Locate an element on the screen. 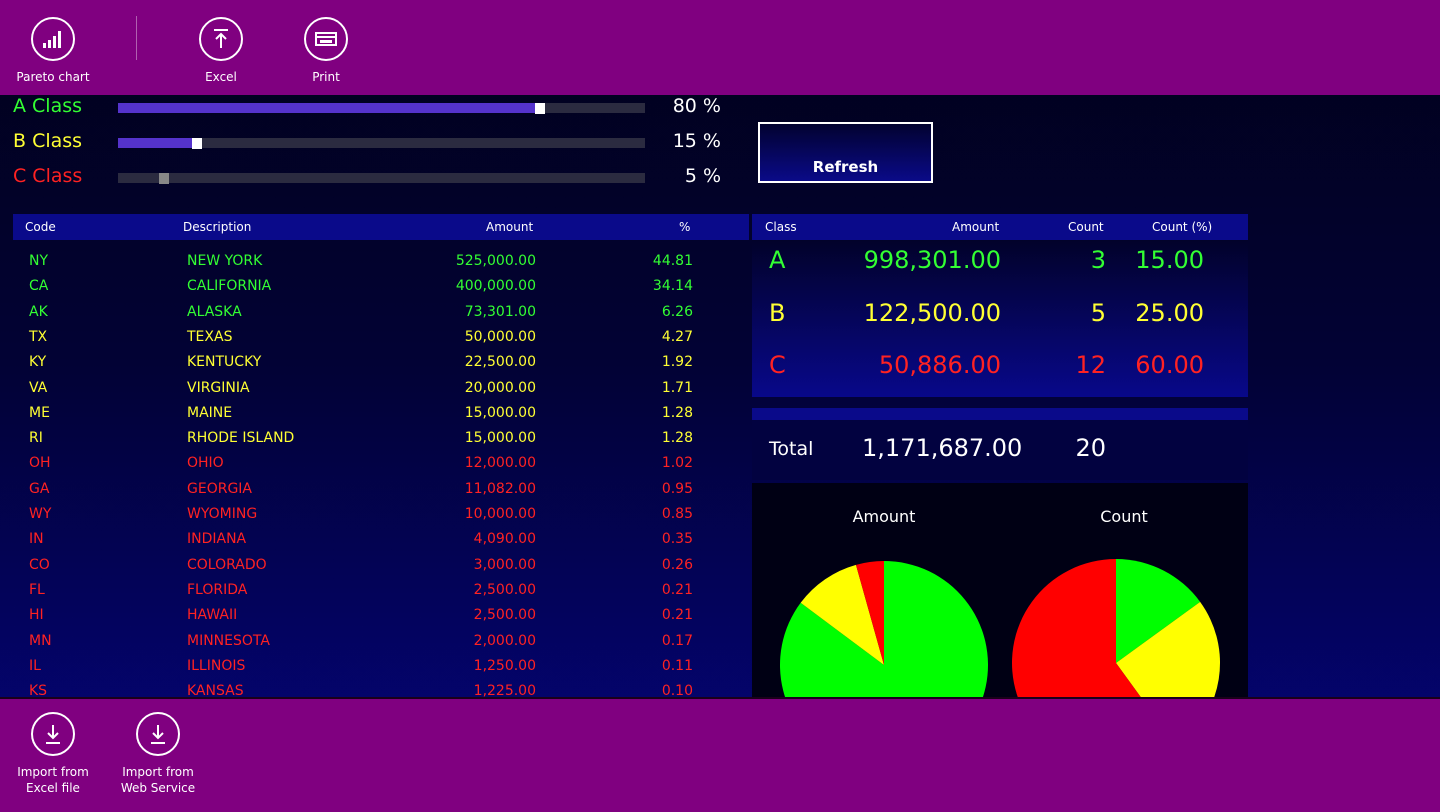 Image resolution: width=1440 pixels, height=812 pixels. row-amount: 12,000.00 is located at coordinates (500, 463).